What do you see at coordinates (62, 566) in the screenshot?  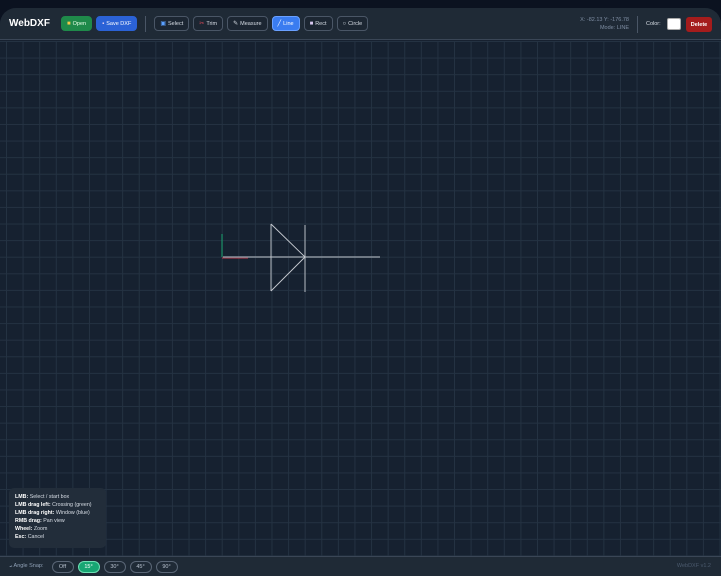 I see `snap-option-button: Off` at bounding box center [62, 566].